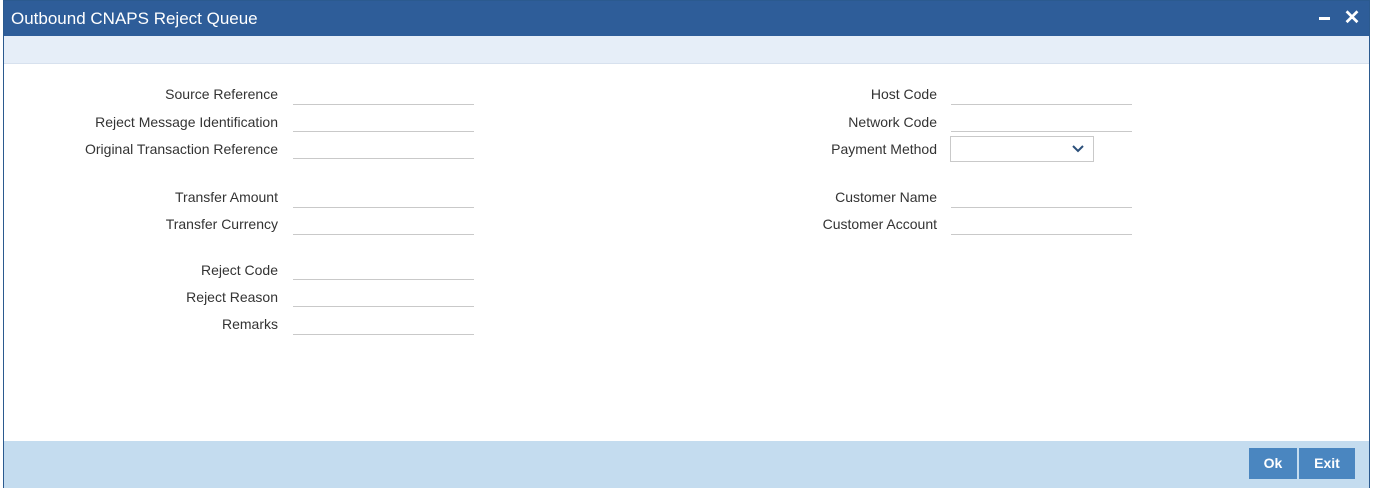  I want to click on reject-code-label: Reject Code, so click(239, 270).